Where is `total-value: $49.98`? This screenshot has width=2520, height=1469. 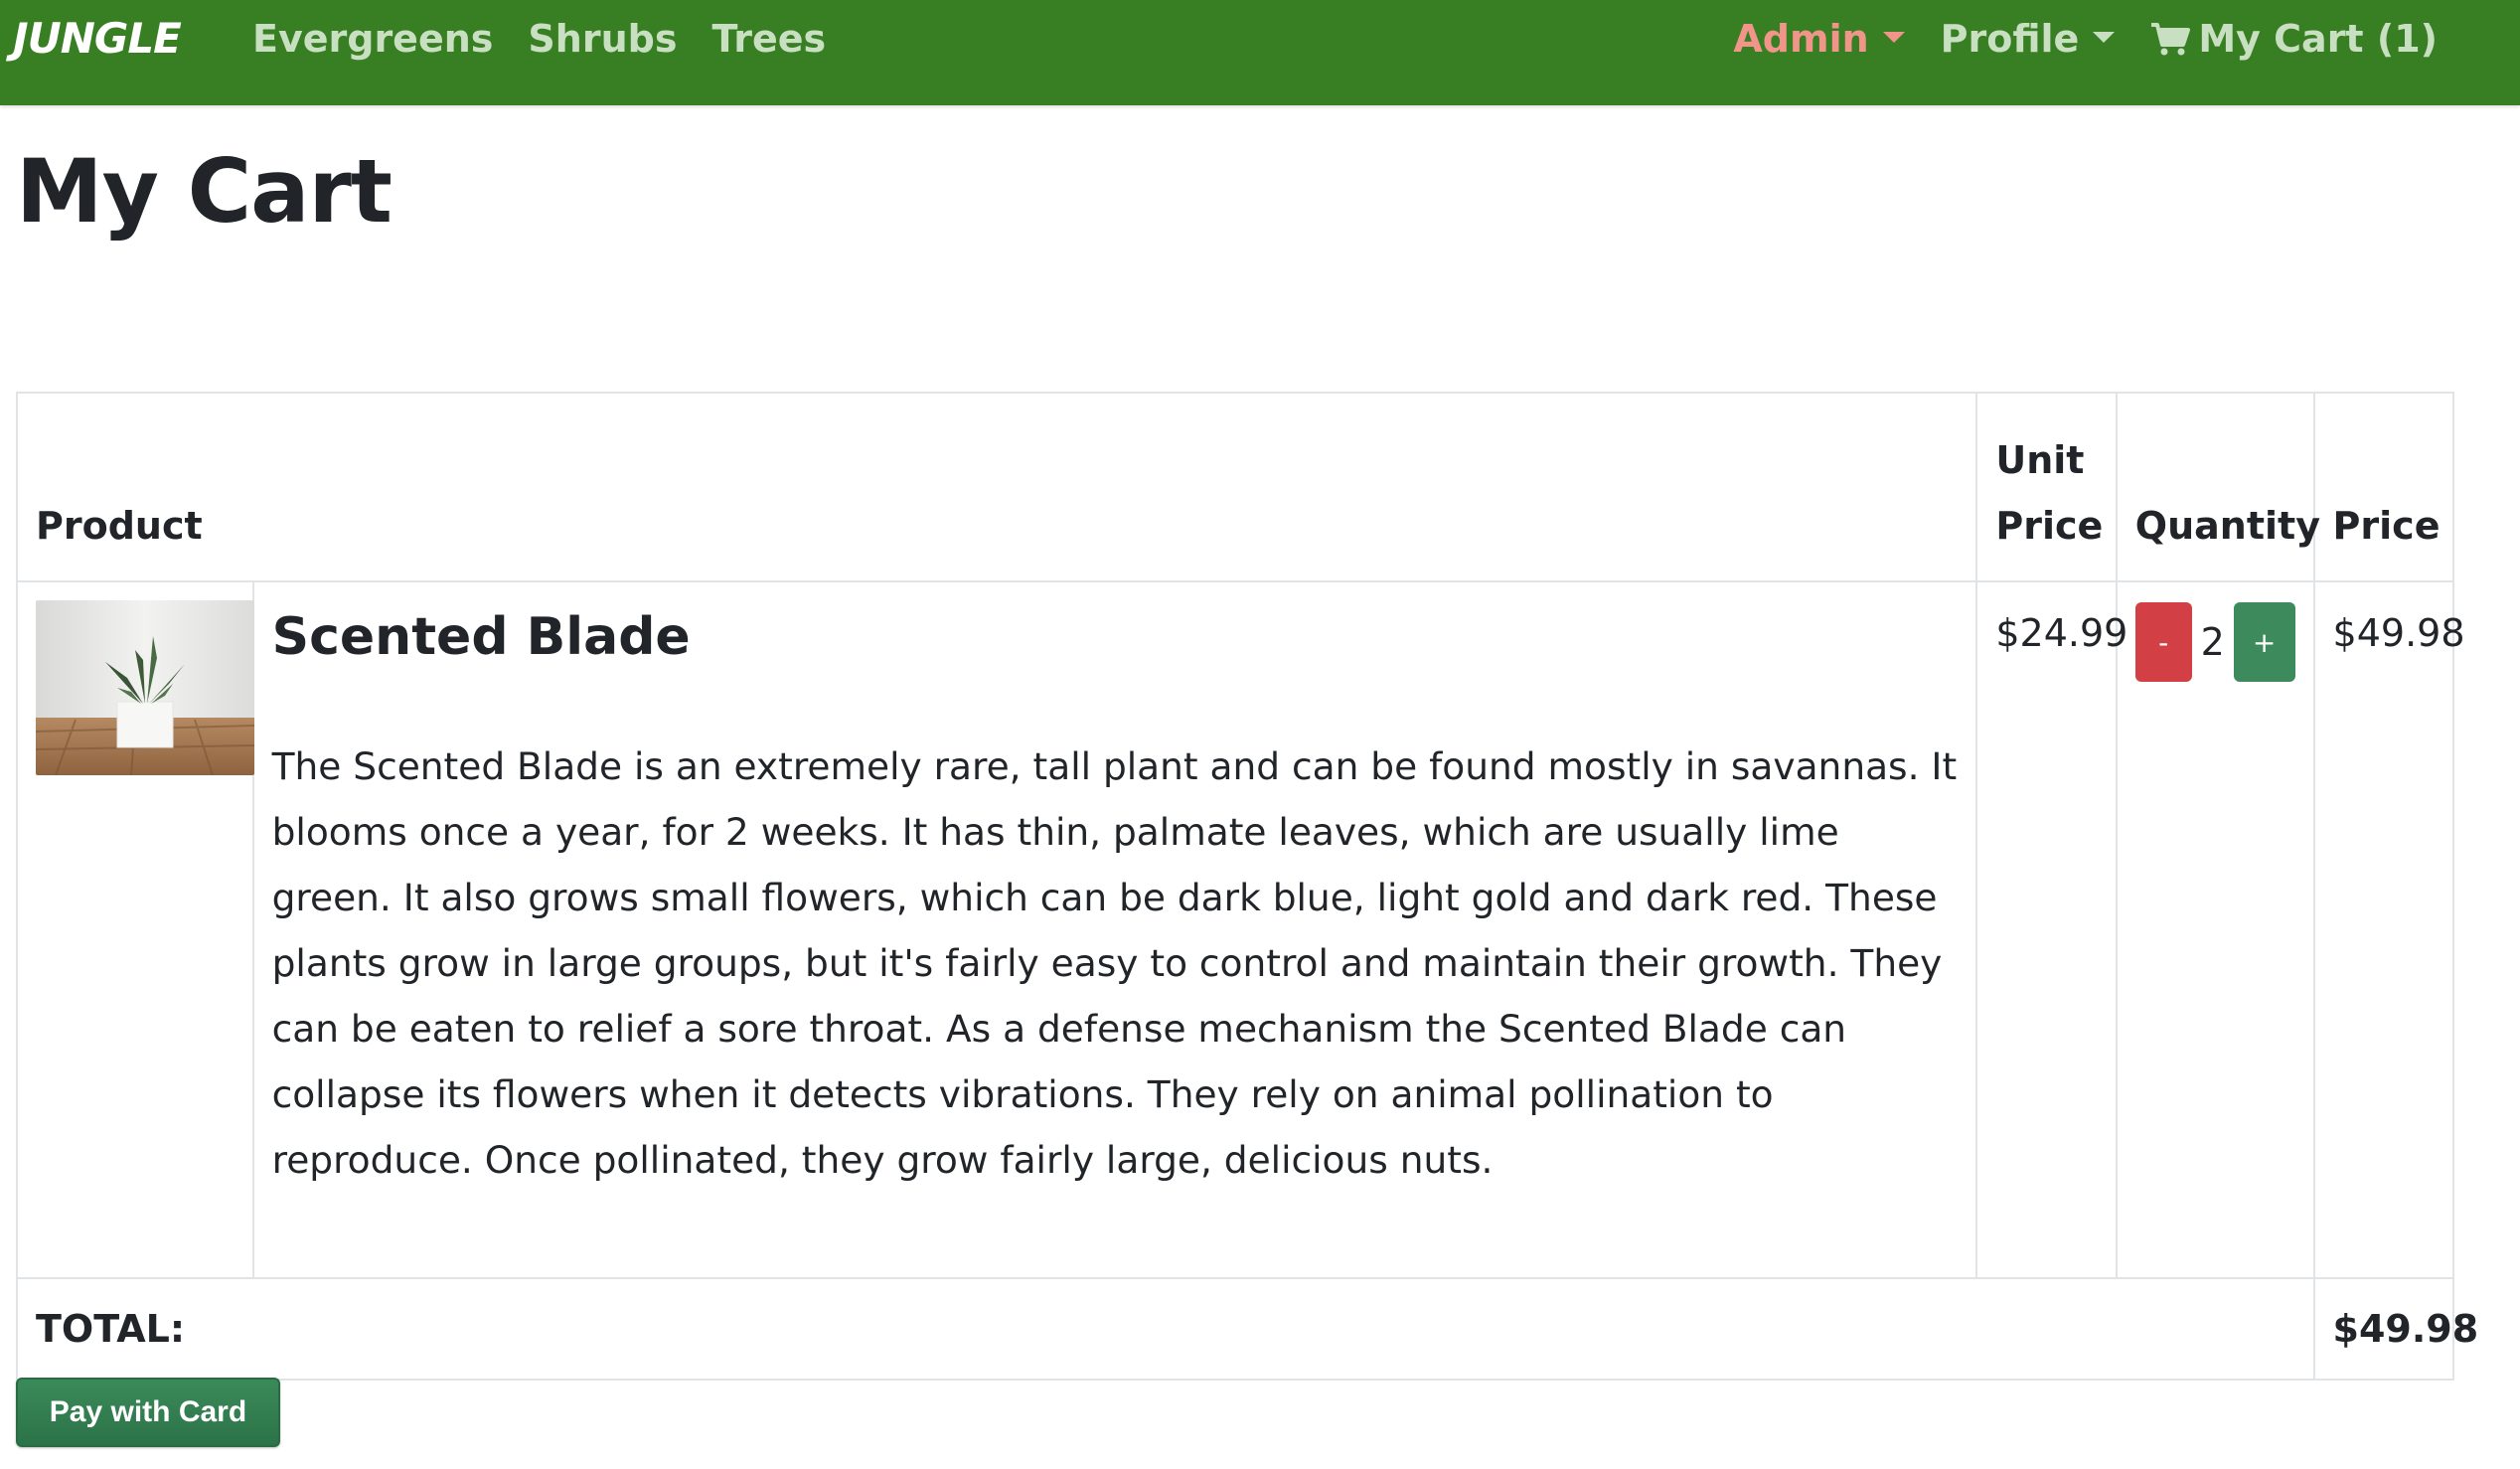
total-value: $49.98 is located at coordinates (2395, 1329).